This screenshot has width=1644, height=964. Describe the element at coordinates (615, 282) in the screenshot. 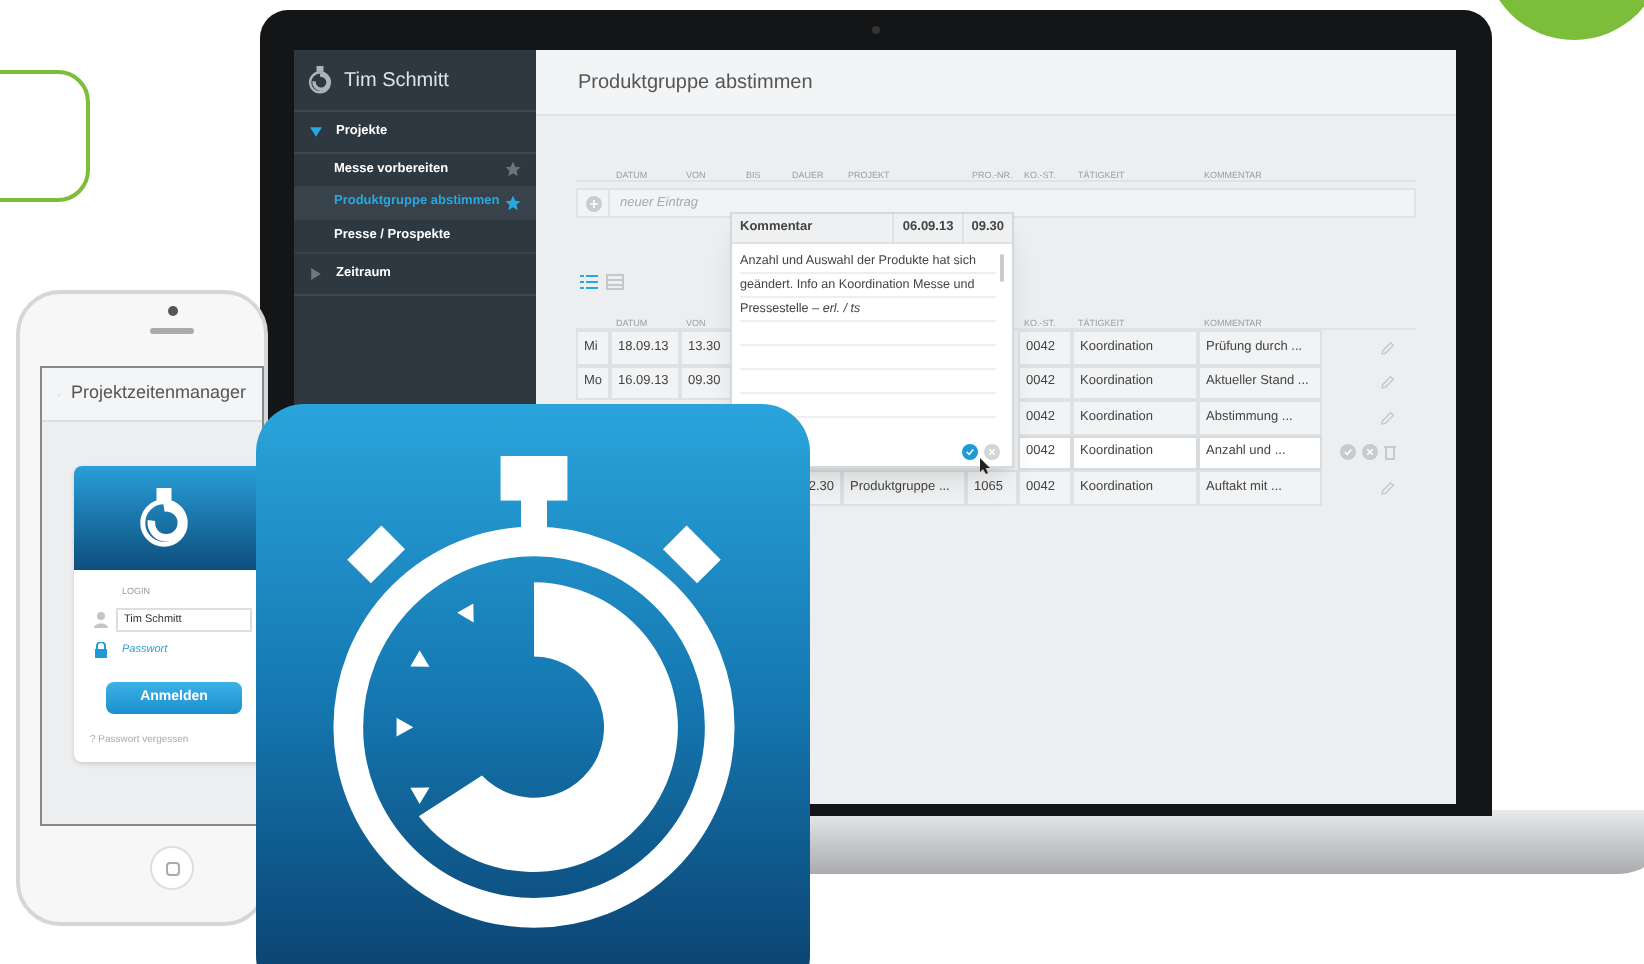

I see `table-view-icon` at that location.